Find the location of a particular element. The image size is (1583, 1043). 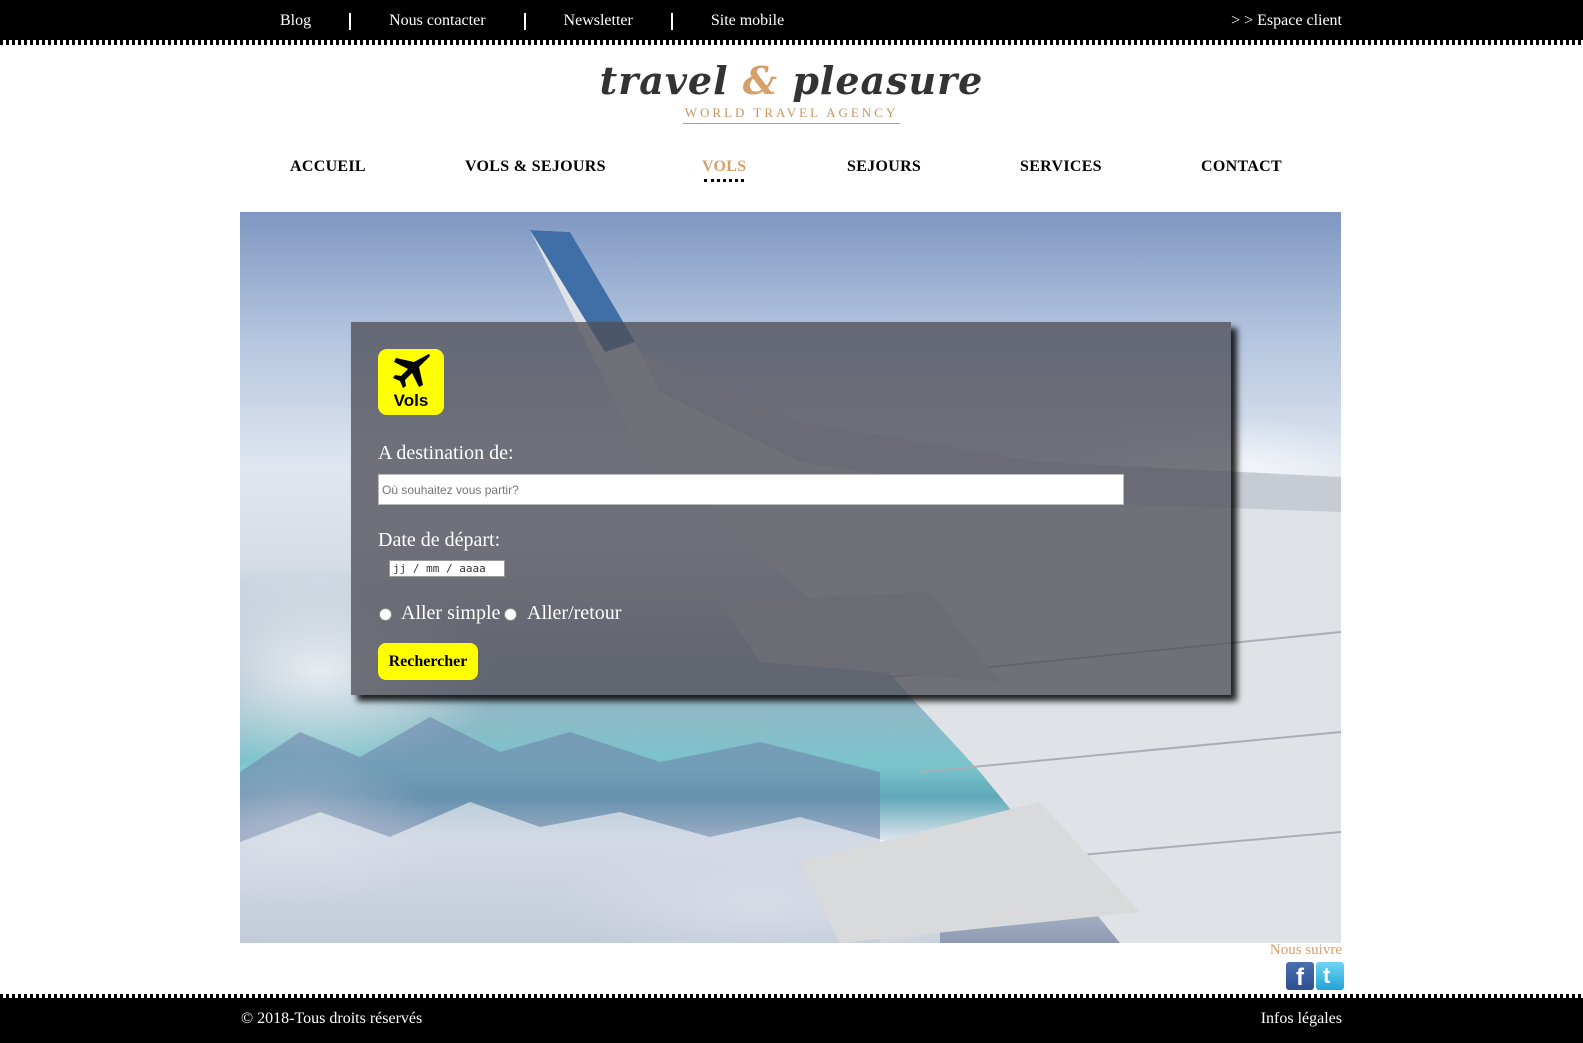

copyright-text: © 2018-Tous droits réservés is located at coordinates (332, 1018).